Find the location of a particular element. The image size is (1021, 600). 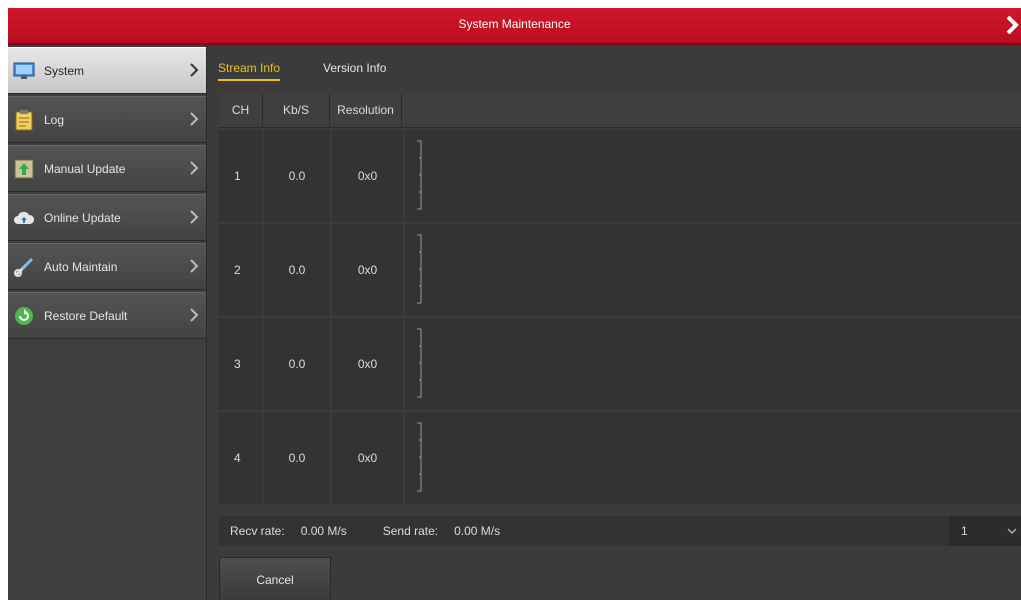

column-header-resolution: Resolution is located at coordinates (366, 110).